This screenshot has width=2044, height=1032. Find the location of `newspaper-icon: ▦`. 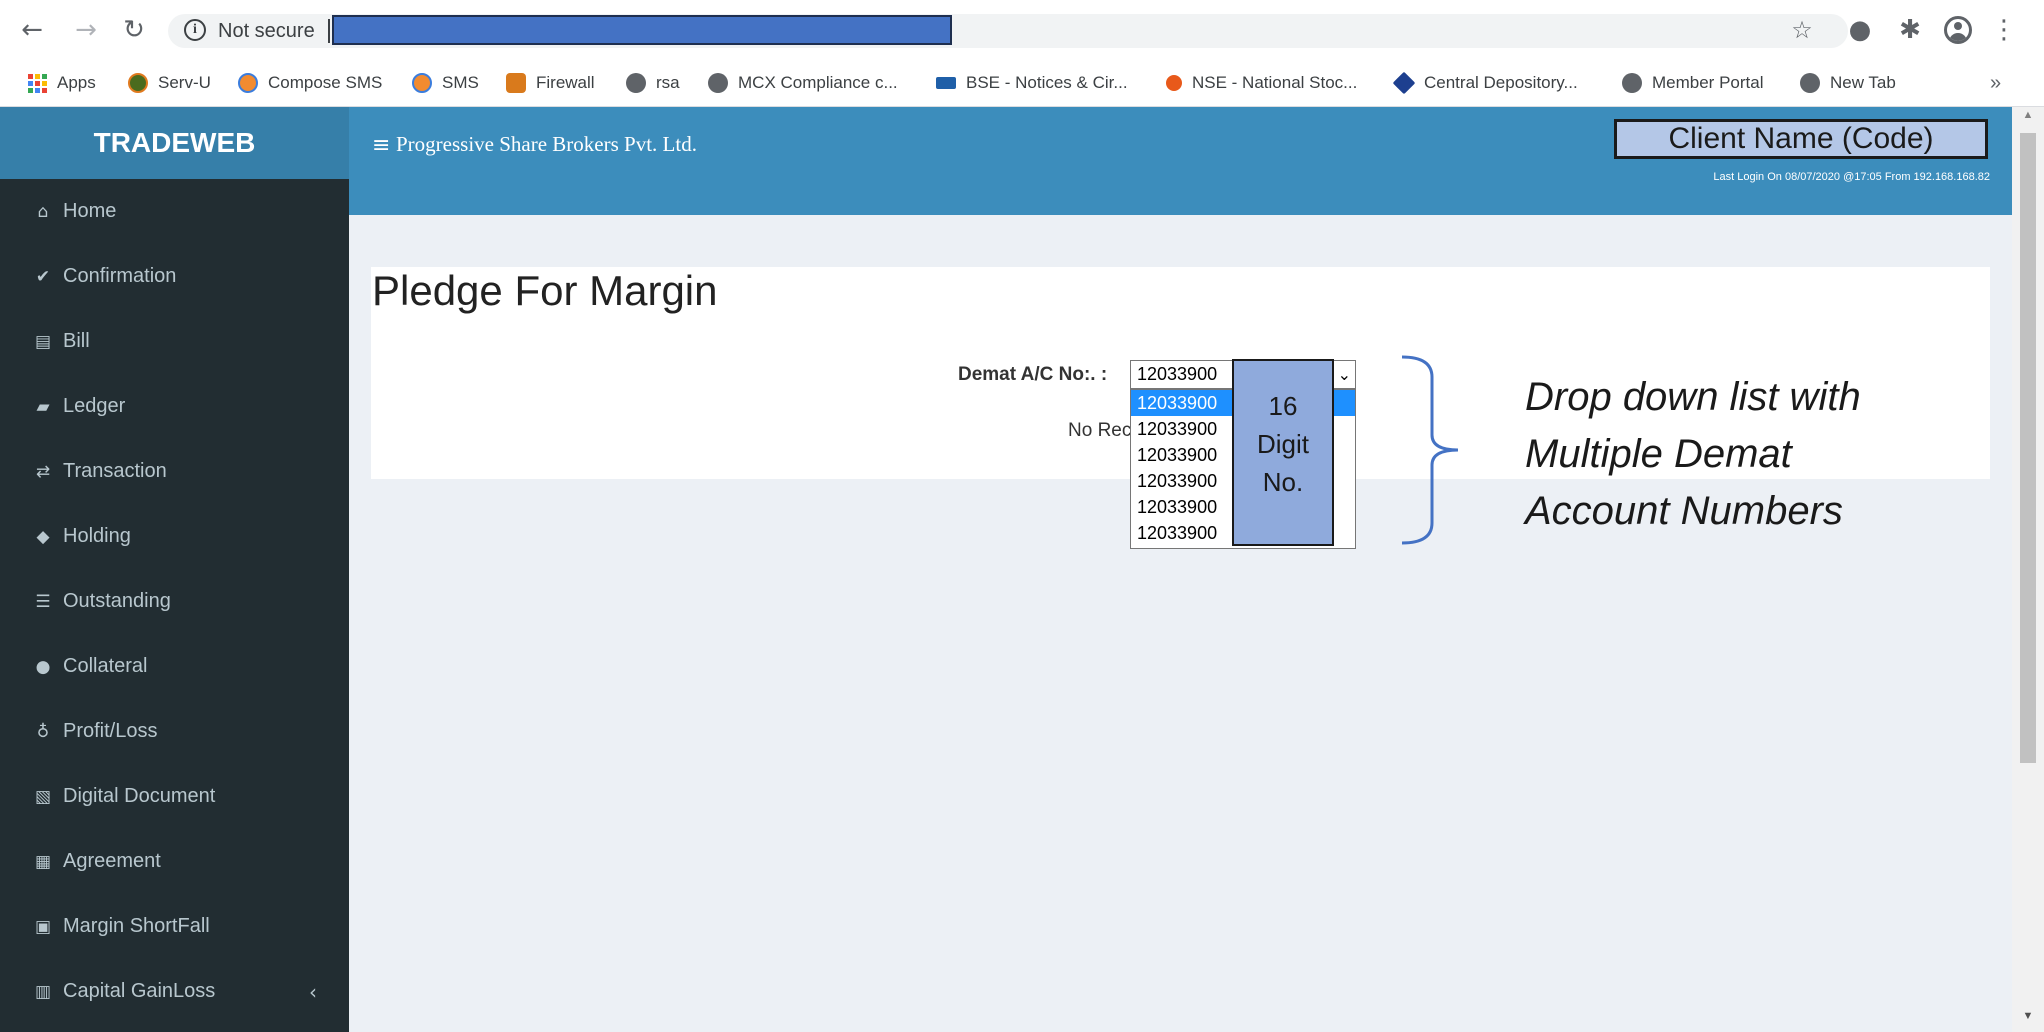

newspaper-icon: ▦ is located at coordinates (43, 861).